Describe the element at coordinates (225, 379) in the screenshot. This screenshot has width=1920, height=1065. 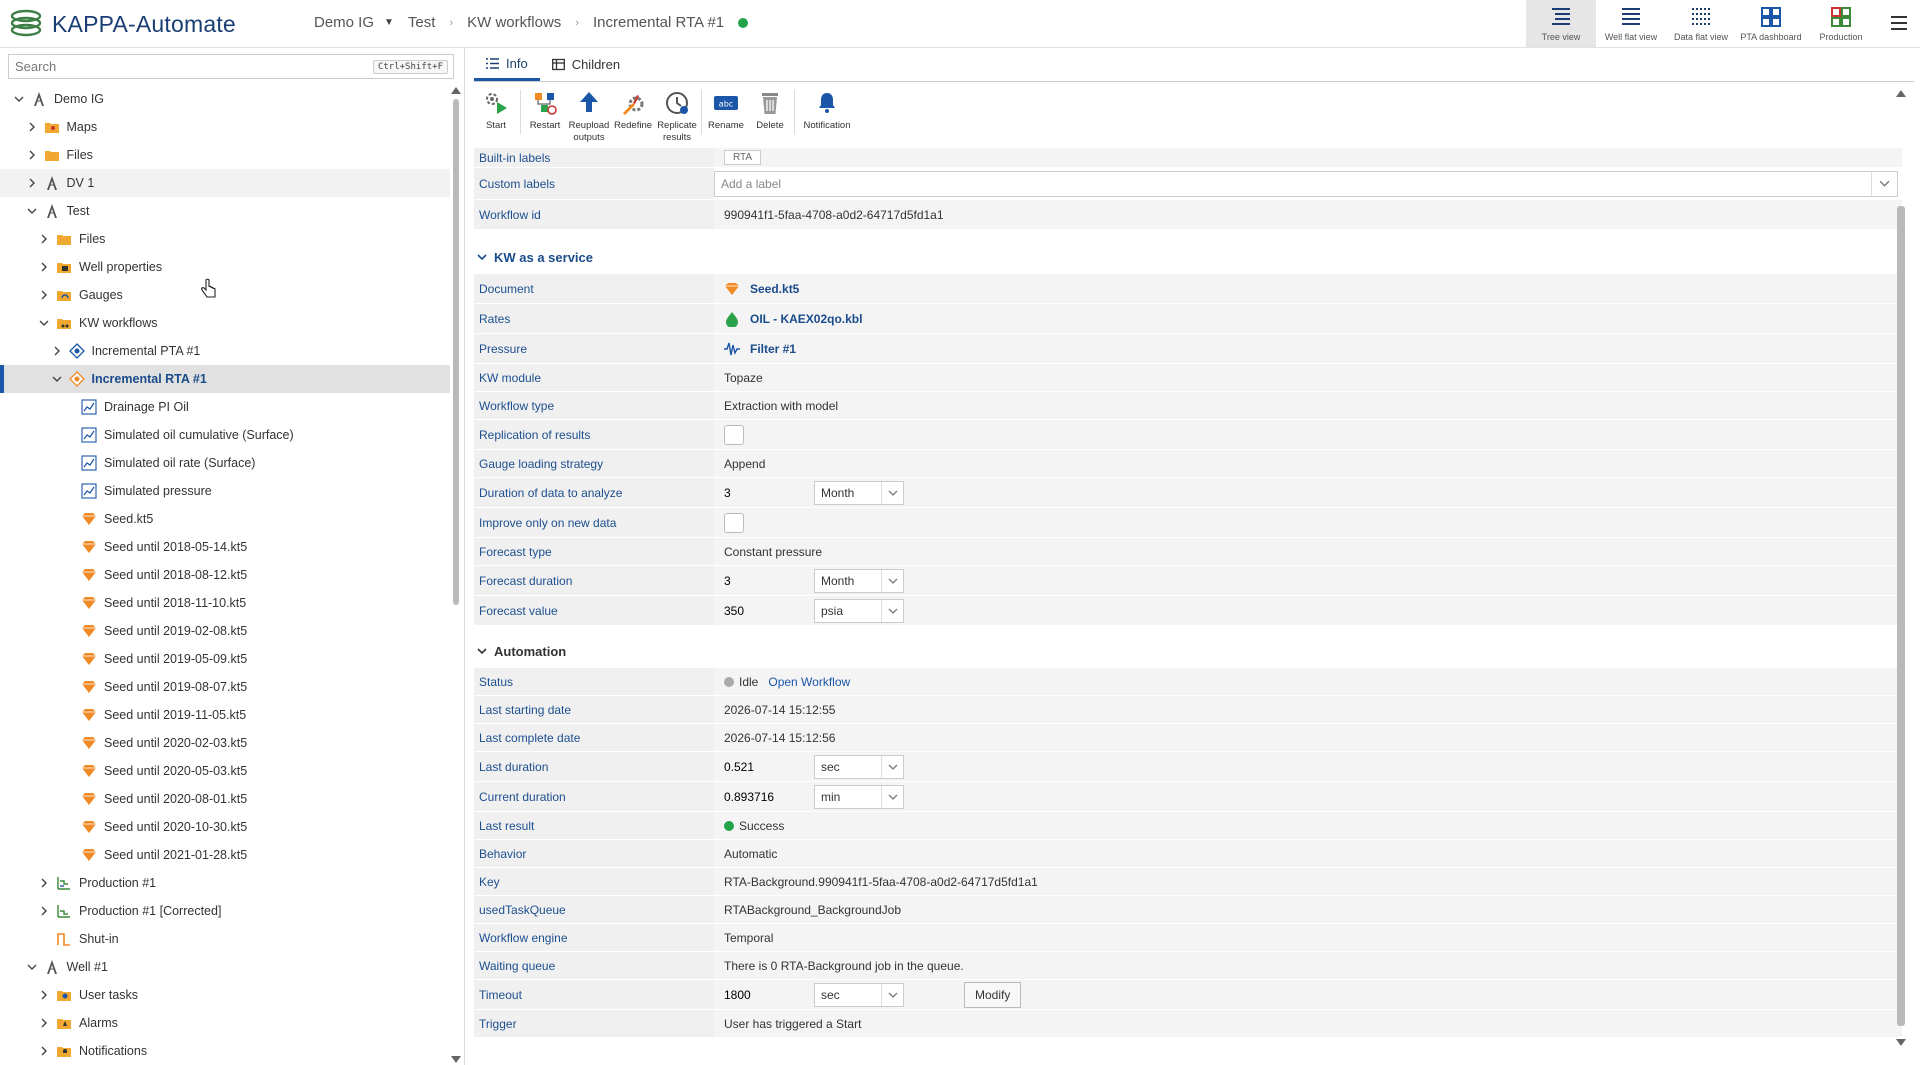
I see `tree-item: Incremental RTA #1` at that location.